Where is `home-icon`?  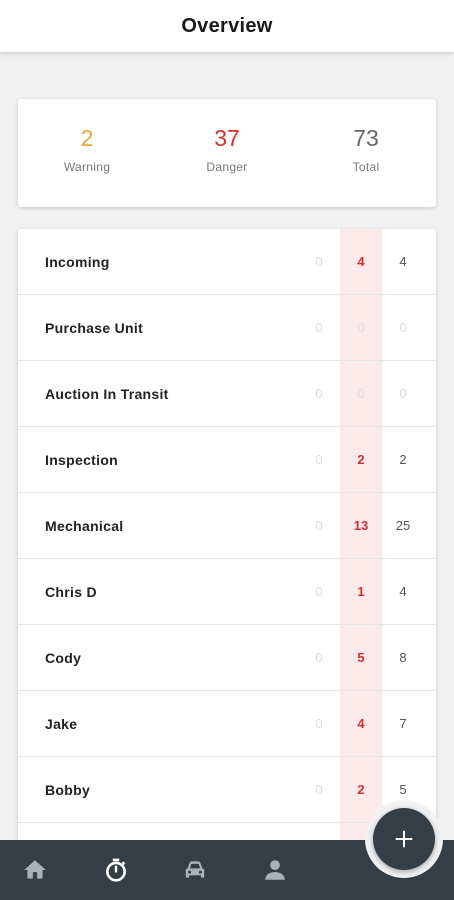 home-icon is located at coordinates (35, 869).